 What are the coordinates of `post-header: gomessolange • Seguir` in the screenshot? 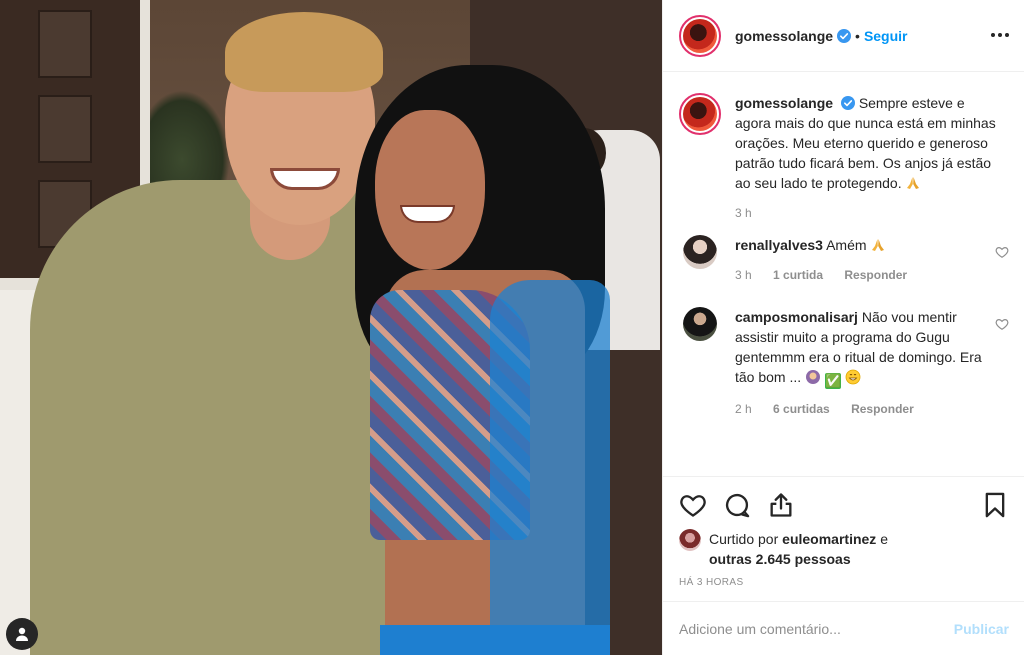 It's located at (843, 36).